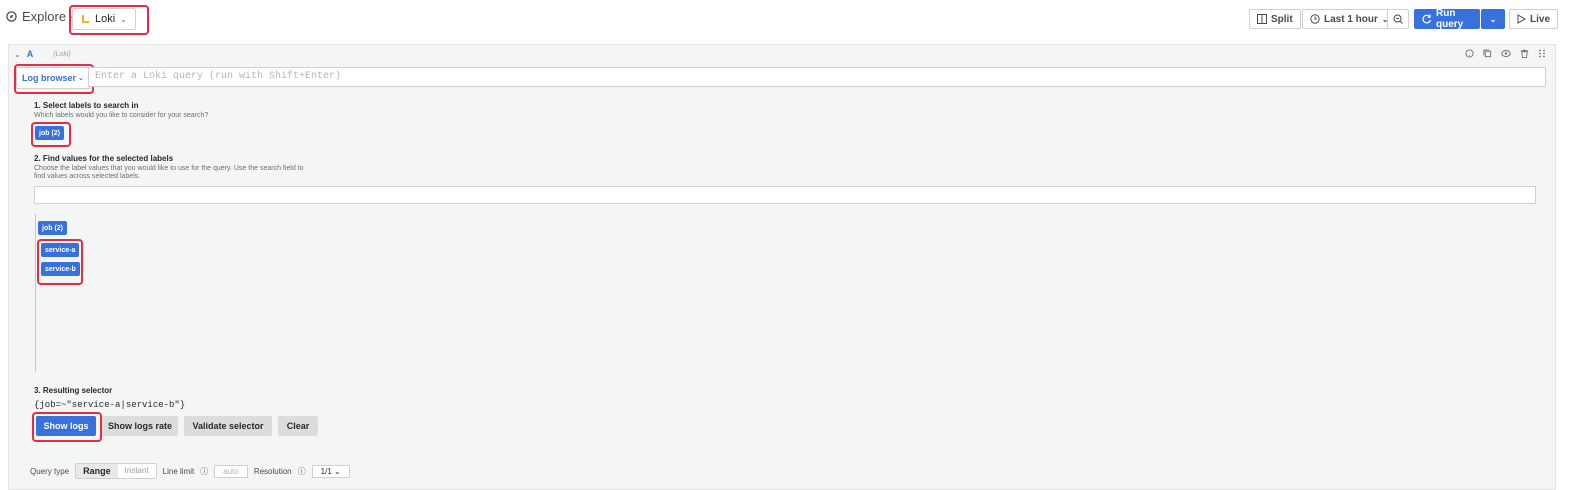  I want to click on split-button: Split, so click(1275, 19).